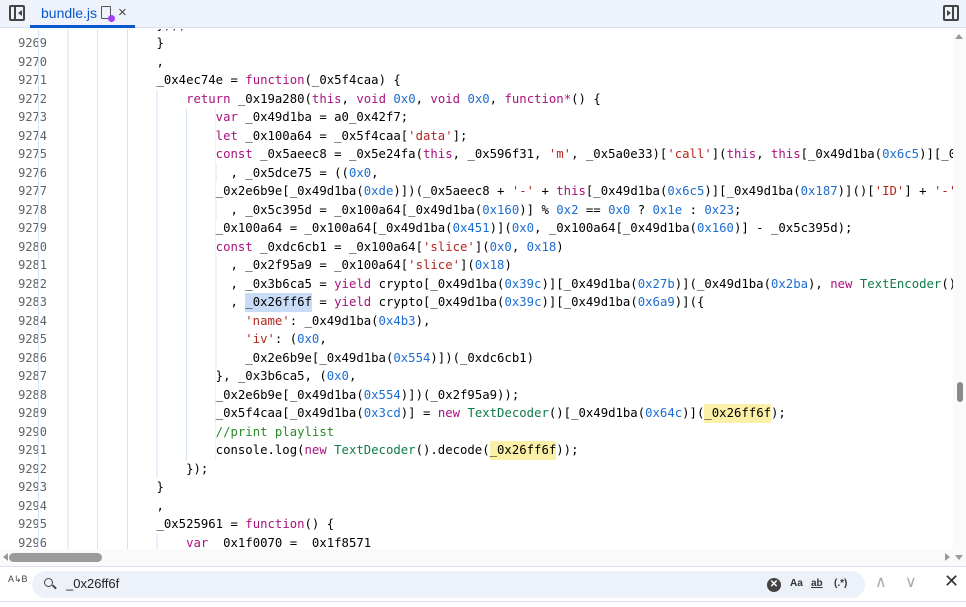 This screenshot has height=607, width=966. What do you see at coordinates (55, 557) in the screenshot?
I see `horizontal-scroll-thumb` at bounding box center [55, 557].